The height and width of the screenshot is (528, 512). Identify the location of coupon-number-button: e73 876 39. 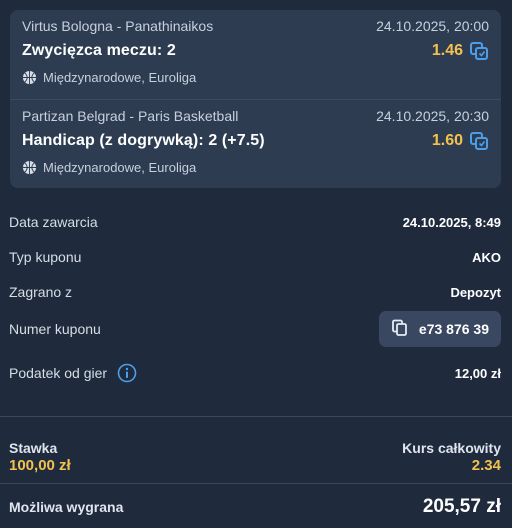
(439, 329).